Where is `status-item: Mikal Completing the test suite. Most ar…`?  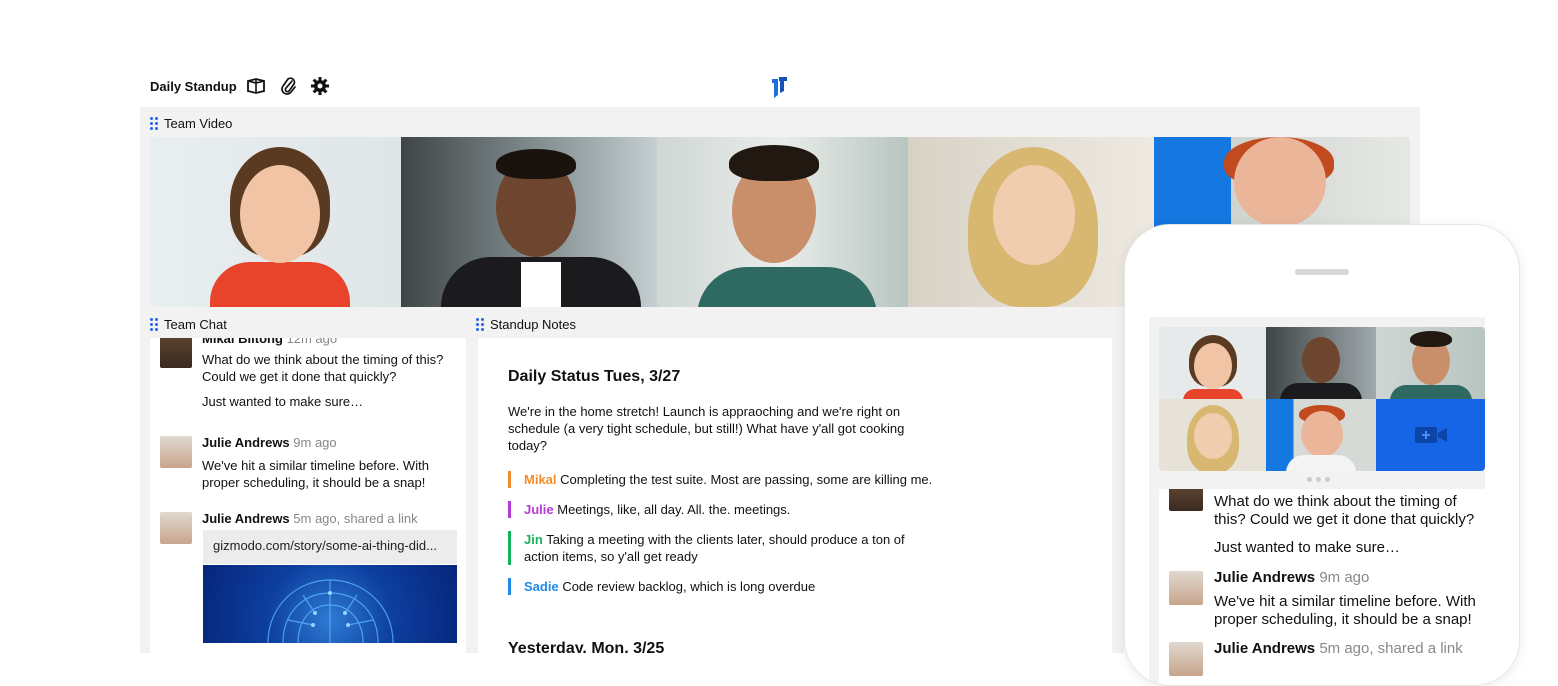
status-item: Mikal Completing the test suite. Most ar… is located at coordinates (723, 479).